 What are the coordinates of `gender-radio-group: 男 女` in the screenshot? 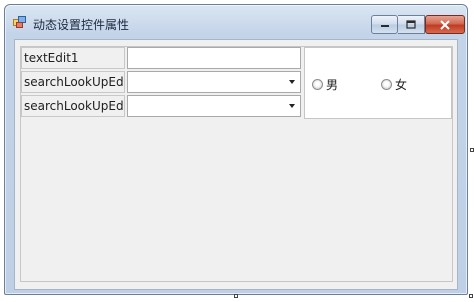 It's located at (378, 83).